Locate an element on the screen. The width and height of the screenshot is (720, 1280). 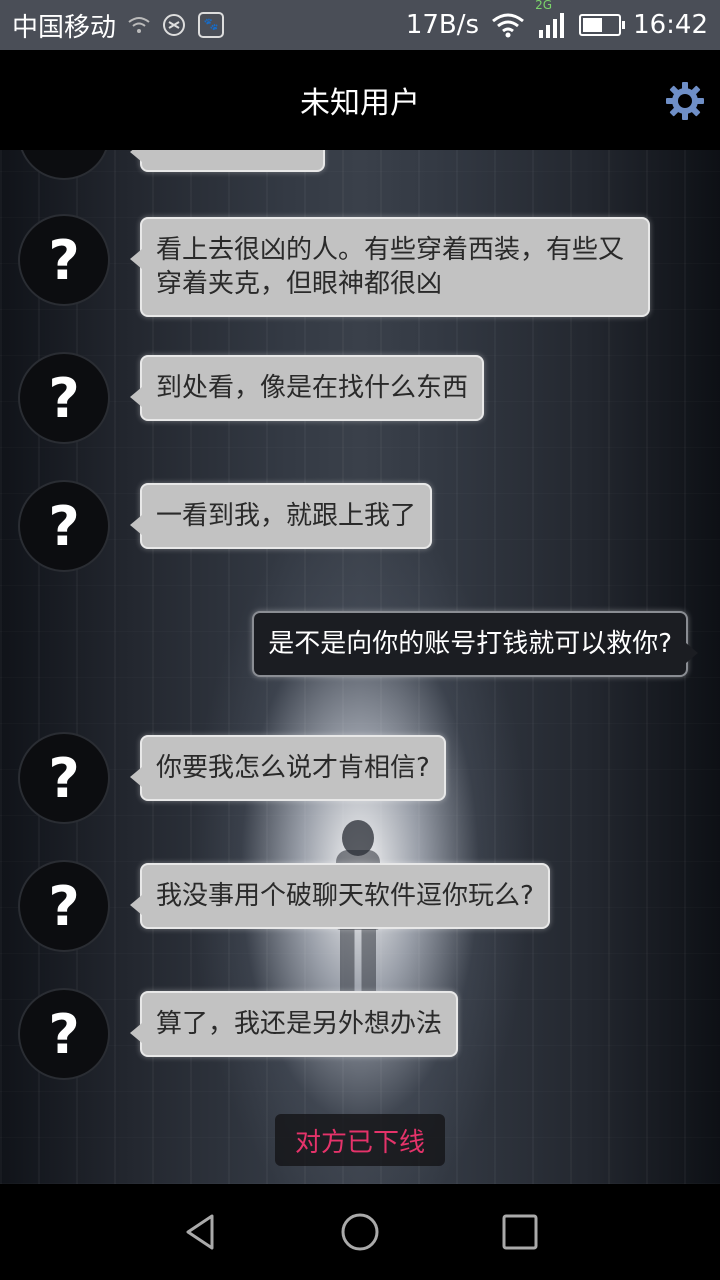
home-circle-icon is located at coordinates (360, 1232).